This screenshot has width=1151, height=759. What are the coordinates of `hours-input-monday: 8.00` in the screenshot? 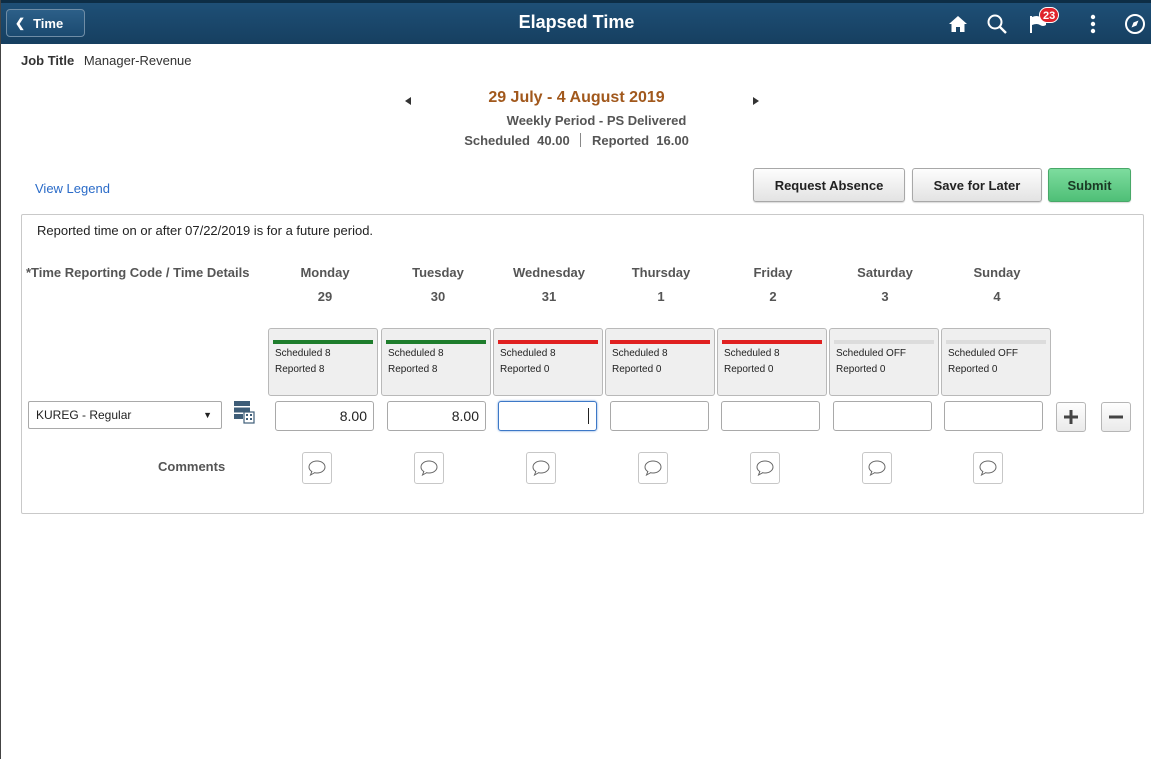 It's located at (324, 416).